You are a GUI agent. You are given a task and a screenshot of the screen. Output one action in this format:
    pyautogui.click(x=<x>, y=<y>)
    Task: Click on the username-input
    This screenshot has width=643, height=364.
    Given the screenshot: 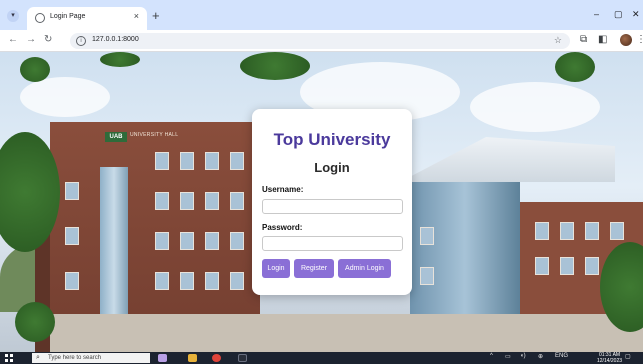 What is the action you would take?
    pyautogui.click(x=332, y=206)
    